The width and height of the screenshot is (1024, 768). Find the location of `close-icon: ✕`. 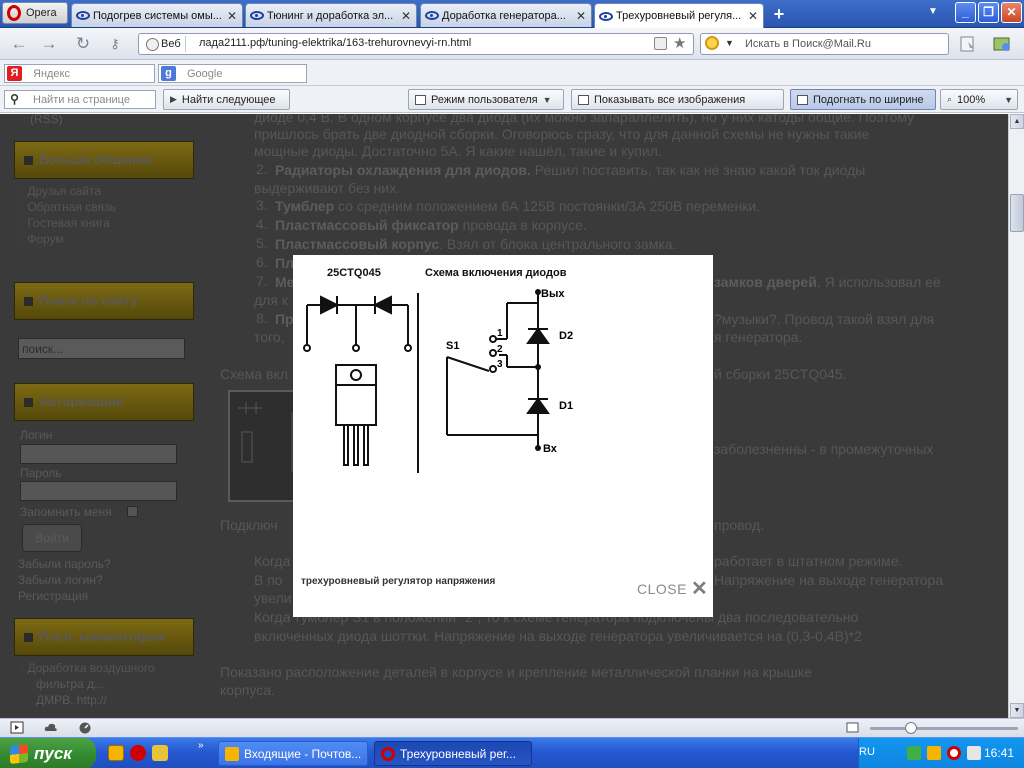

close-icon: ✕ is located at coordinates (699, 589).